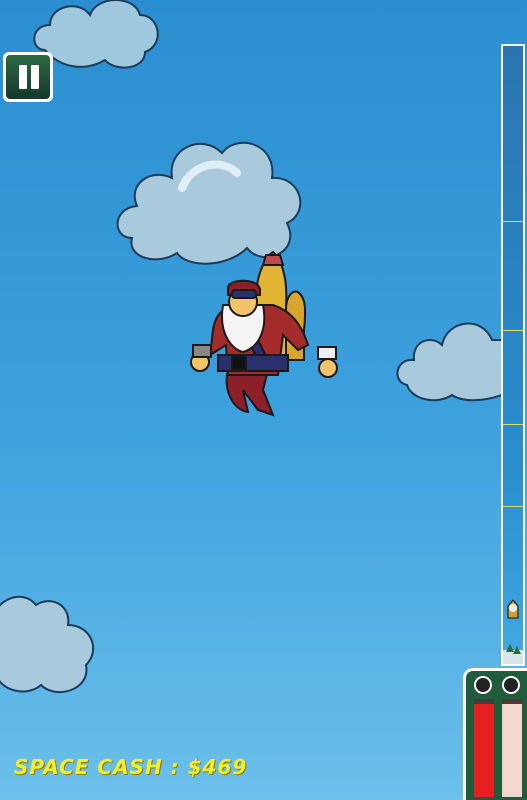 The height and width of the screenshot is (800, 527). What do you see at coordinates (513, 355) in the screenshot?
I see `altitude-progress-track` at bounding box center [513, 355].